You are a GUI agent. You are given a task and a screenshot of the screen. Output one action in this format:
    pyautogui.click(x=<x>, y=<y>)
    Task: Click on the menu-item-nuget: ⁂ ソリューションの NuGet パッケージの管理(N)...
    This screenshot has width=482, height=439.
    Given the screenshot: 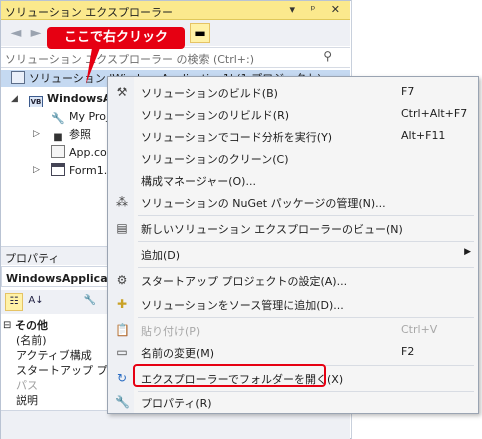 What is the action you would take?
    pyautogui.click(x=293, y=202)
    